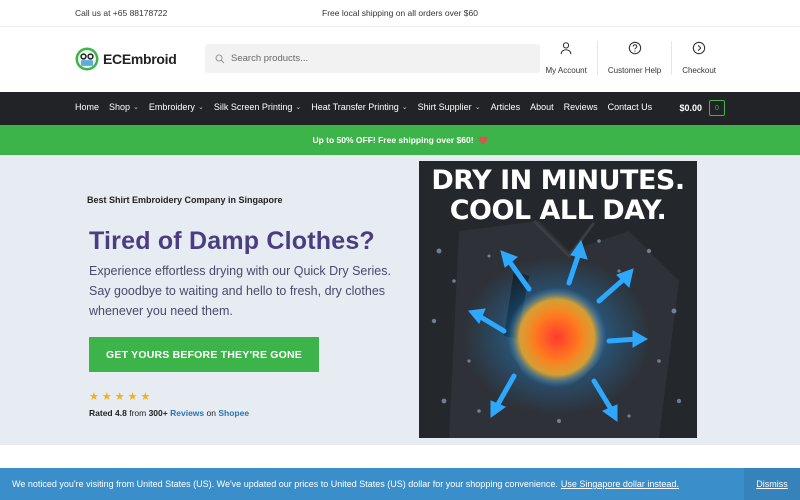 Image resolution: width=800 pixels, height=500 pixels. Describe the element at coordinates (690, 108) in the screenshot. I see `cart-total: $0.00` at that location.